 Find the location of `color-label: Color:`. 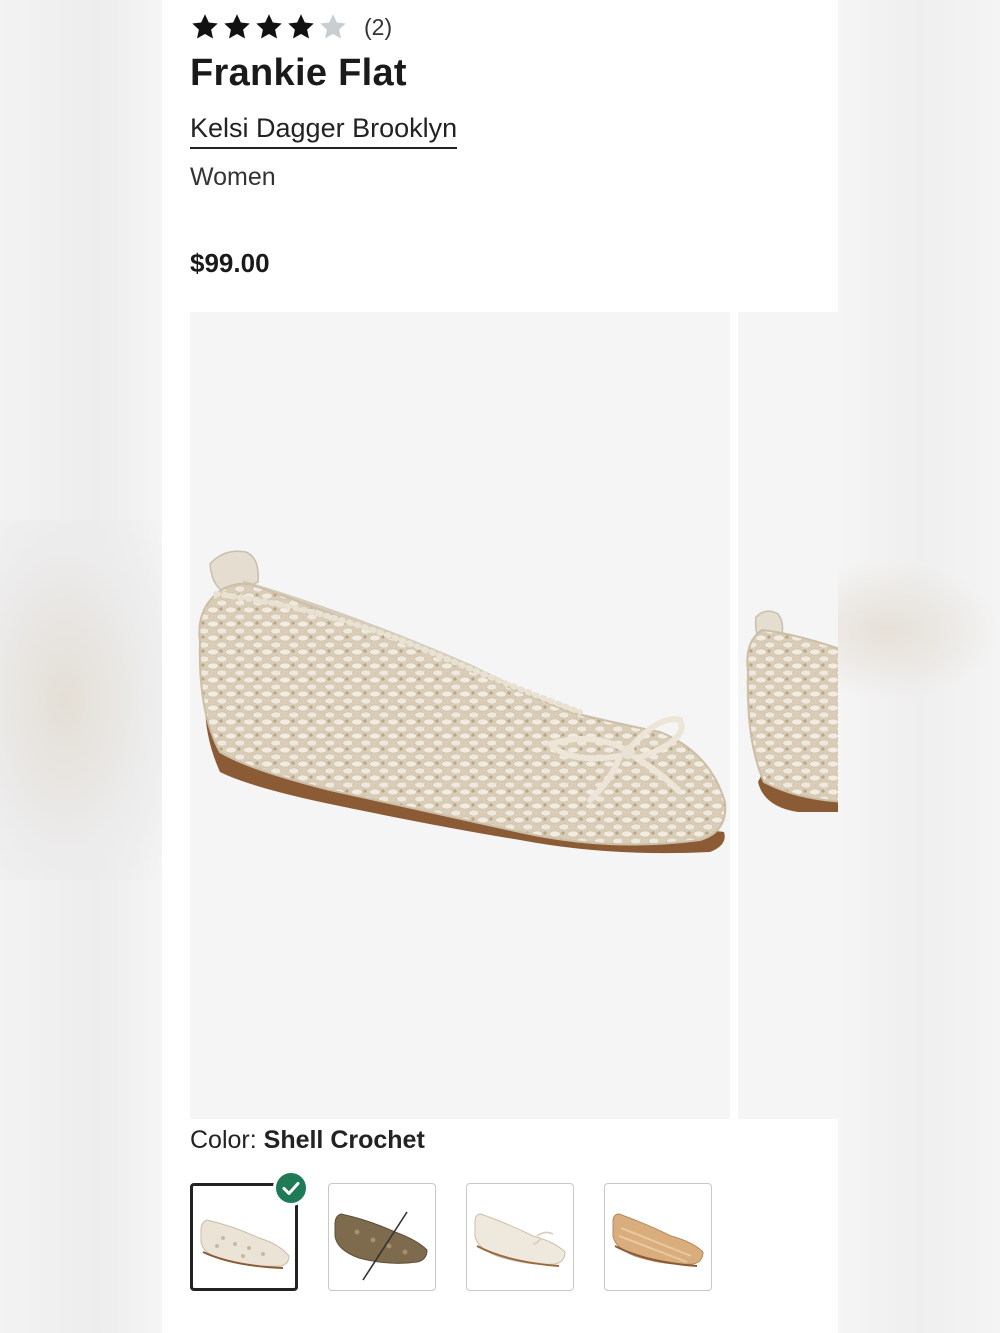

color-label: Color: is located at coordinates (223, 1140).